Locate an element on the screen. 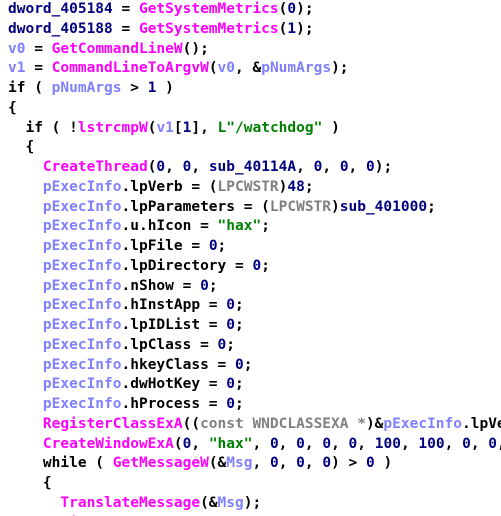 The height and width of the screenshot is (516, 501). code-line: pExecInfo.hProcess = 0; is located at coordinates (250, 405).